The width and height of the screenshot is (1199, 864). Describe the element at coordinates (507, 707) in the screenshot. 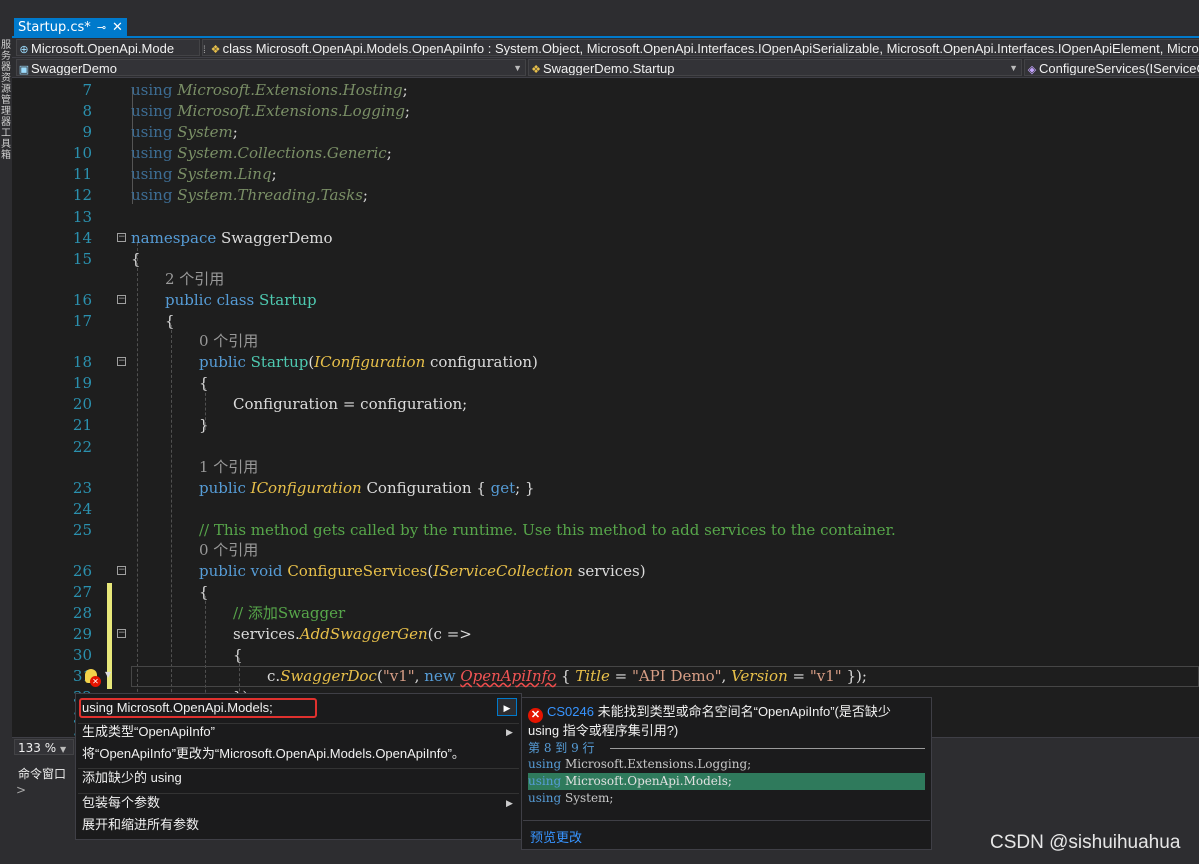

I see `submenu-arrow-button: ▶` at that location.